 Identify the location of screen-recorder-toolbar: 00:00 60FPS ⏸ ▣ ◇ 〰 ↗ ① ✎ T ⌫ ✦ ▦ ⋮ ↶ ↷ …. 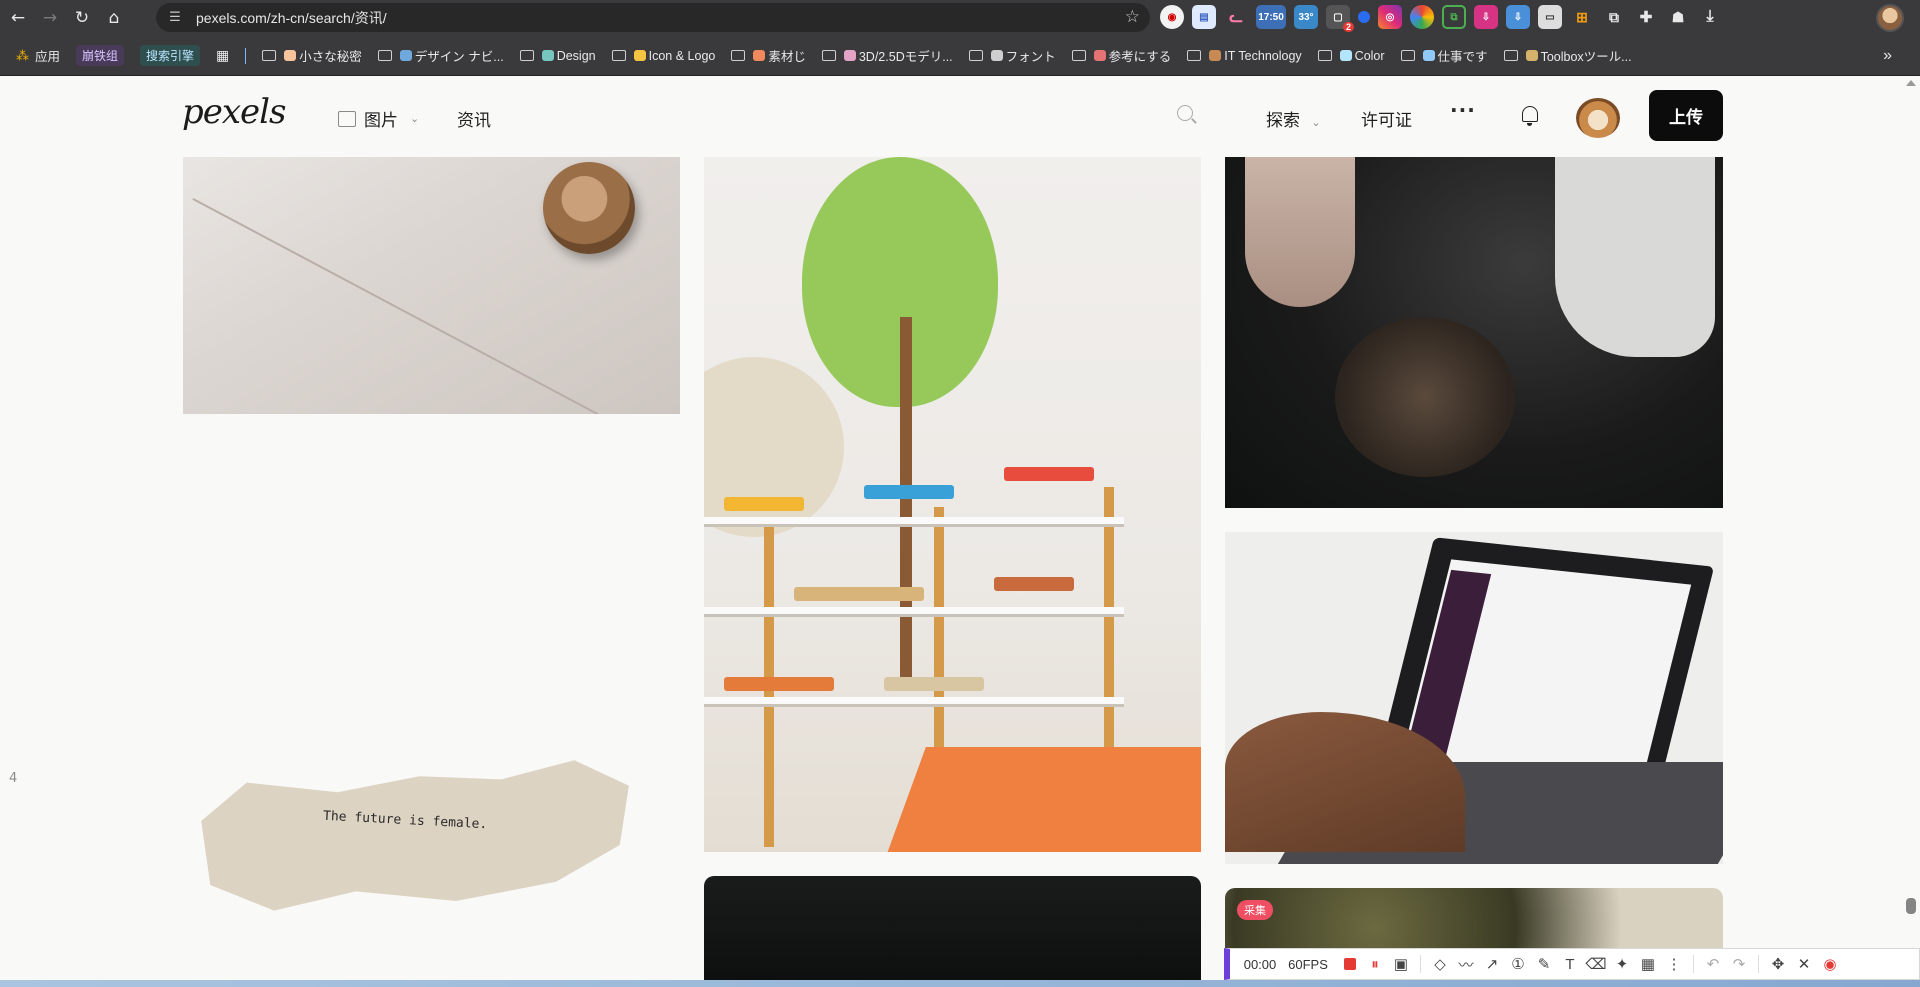
(1572, 964).